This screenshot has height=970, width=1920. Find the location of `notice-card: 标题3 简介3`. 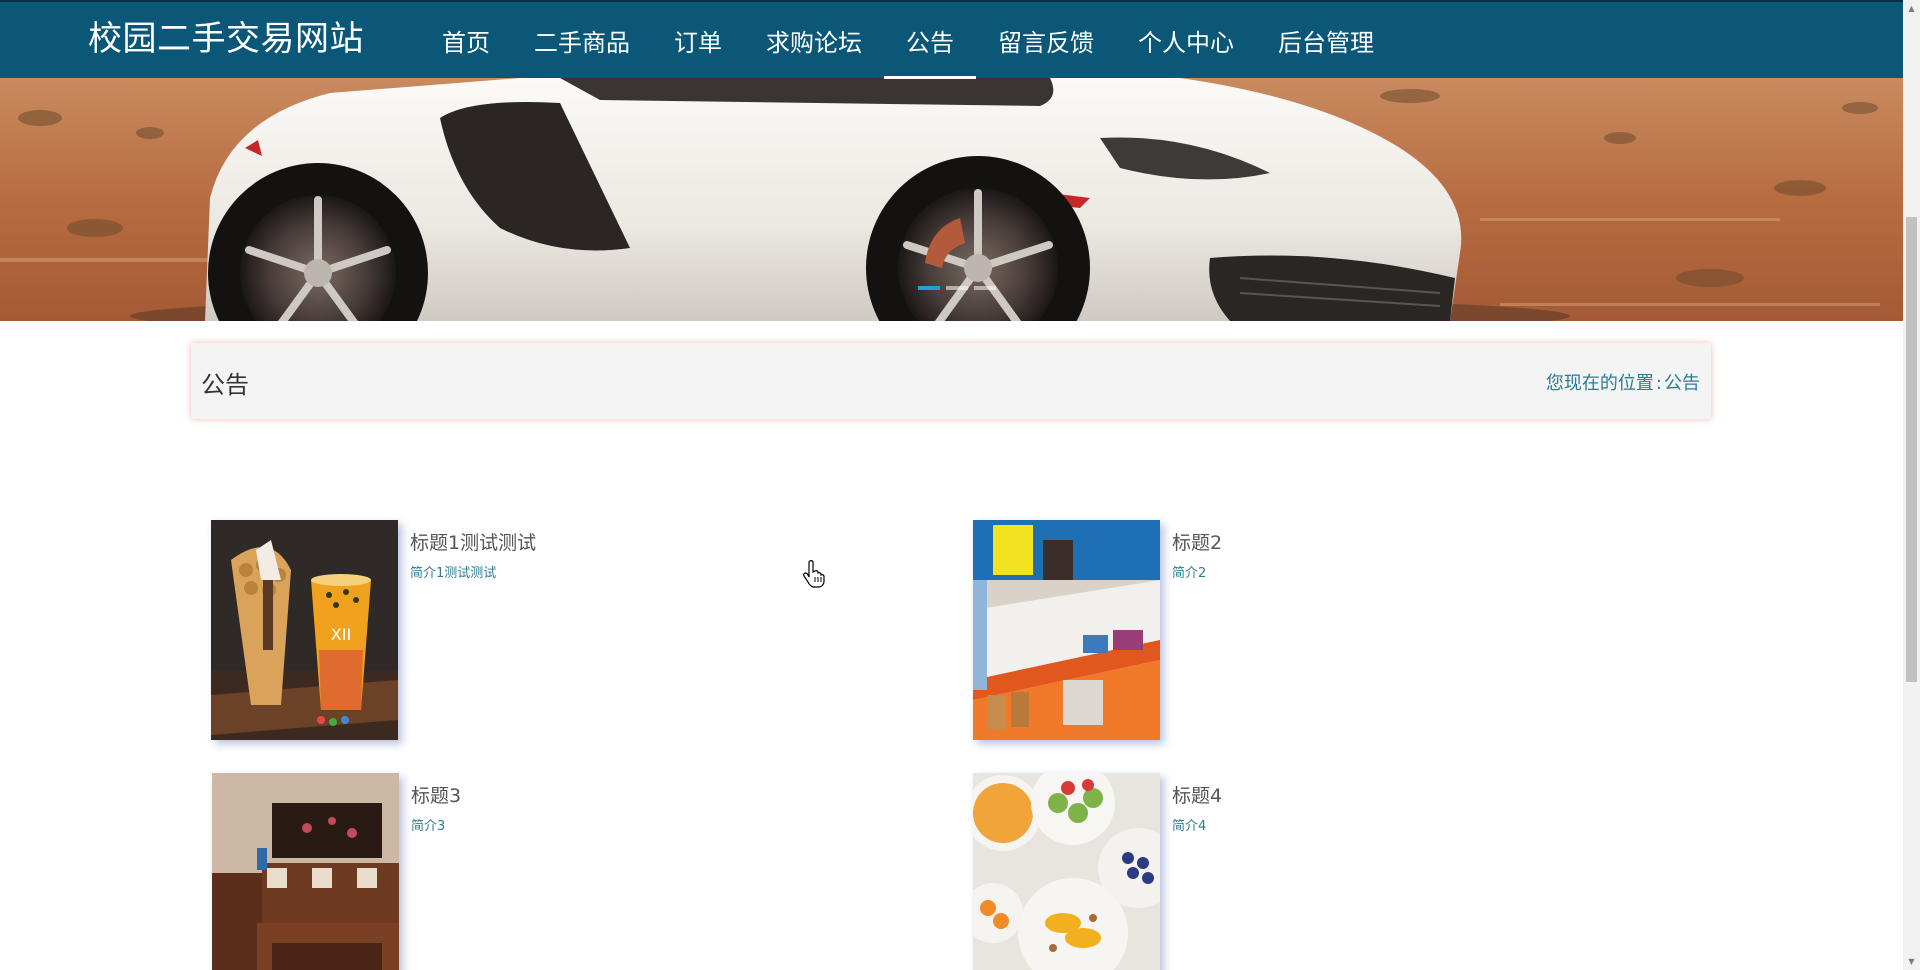

notice-card: 标题3 简介3 is located at coordinates (562, 871).